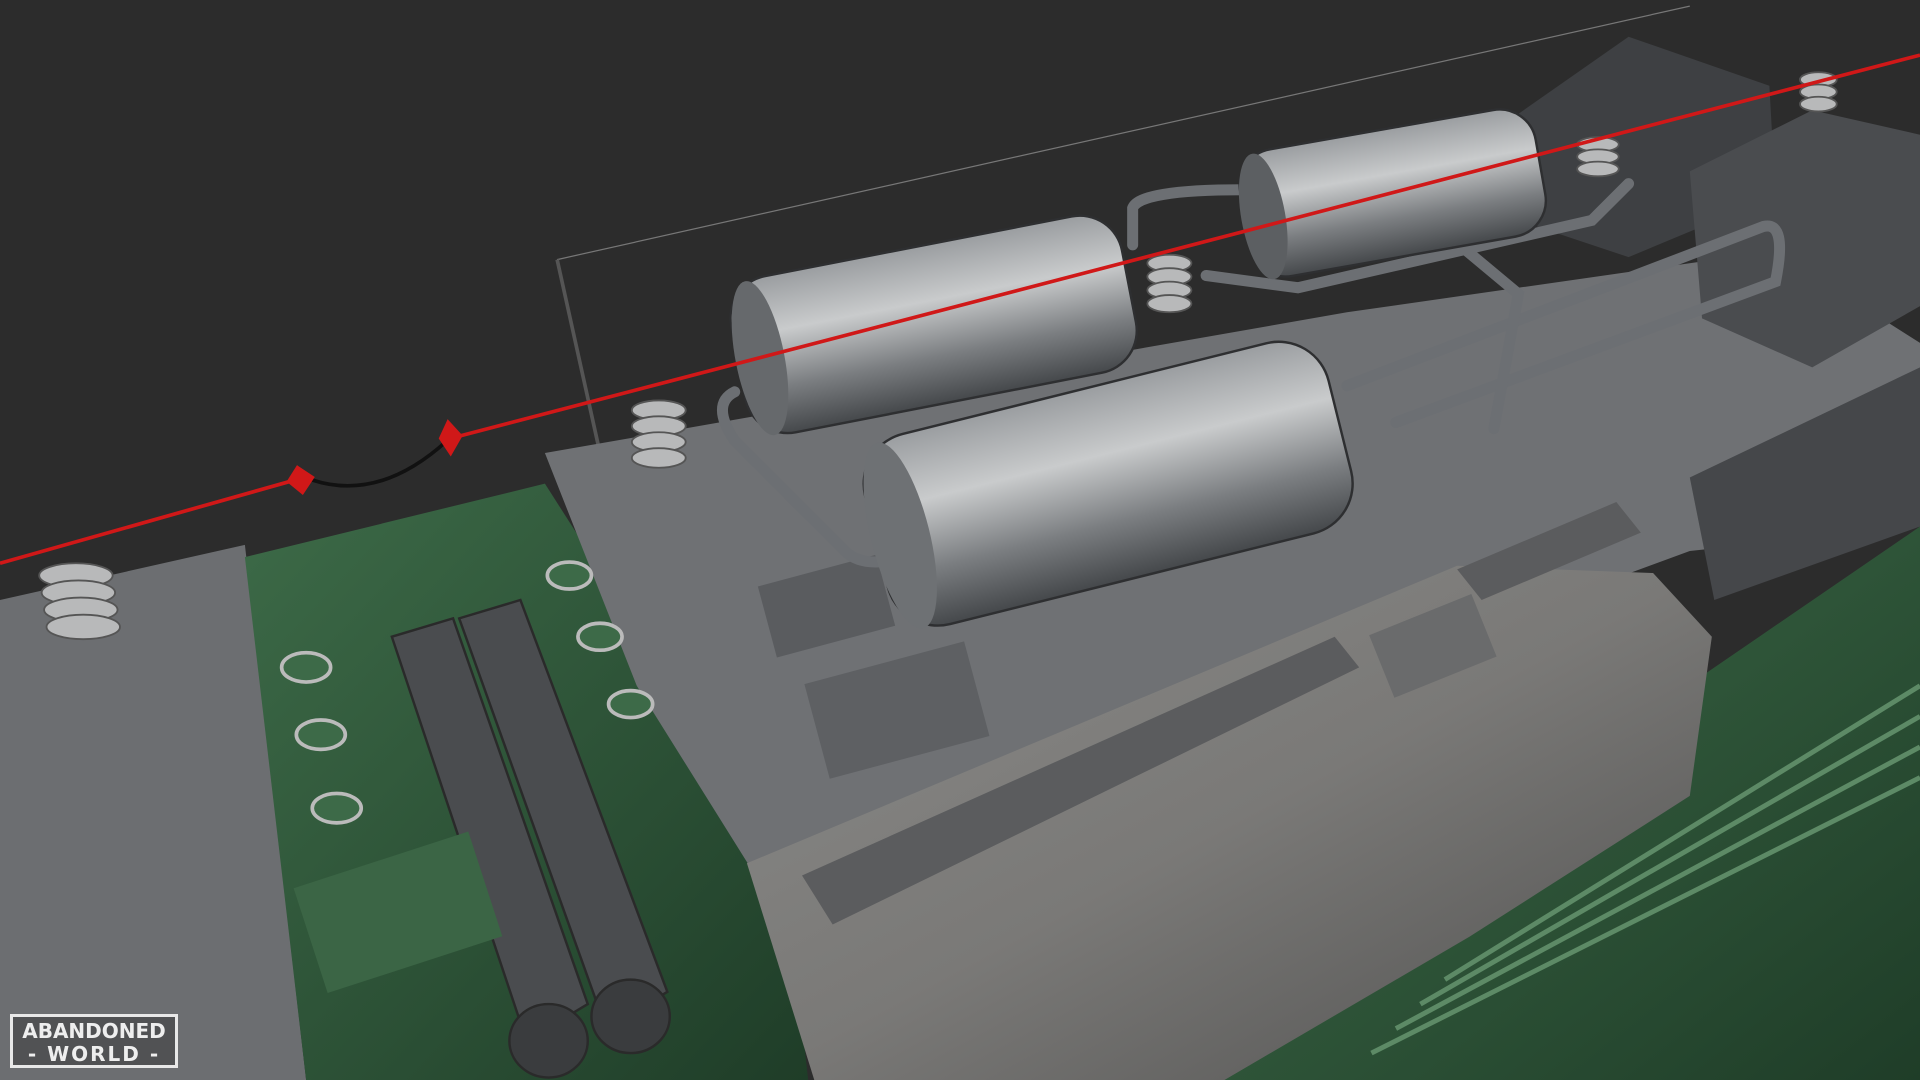 This screenshot has height=1080, width=1920. What do you see at coordinates (578, 356) in the screenshot?
I see `antenna-mast` at bounding box center [578, 356].